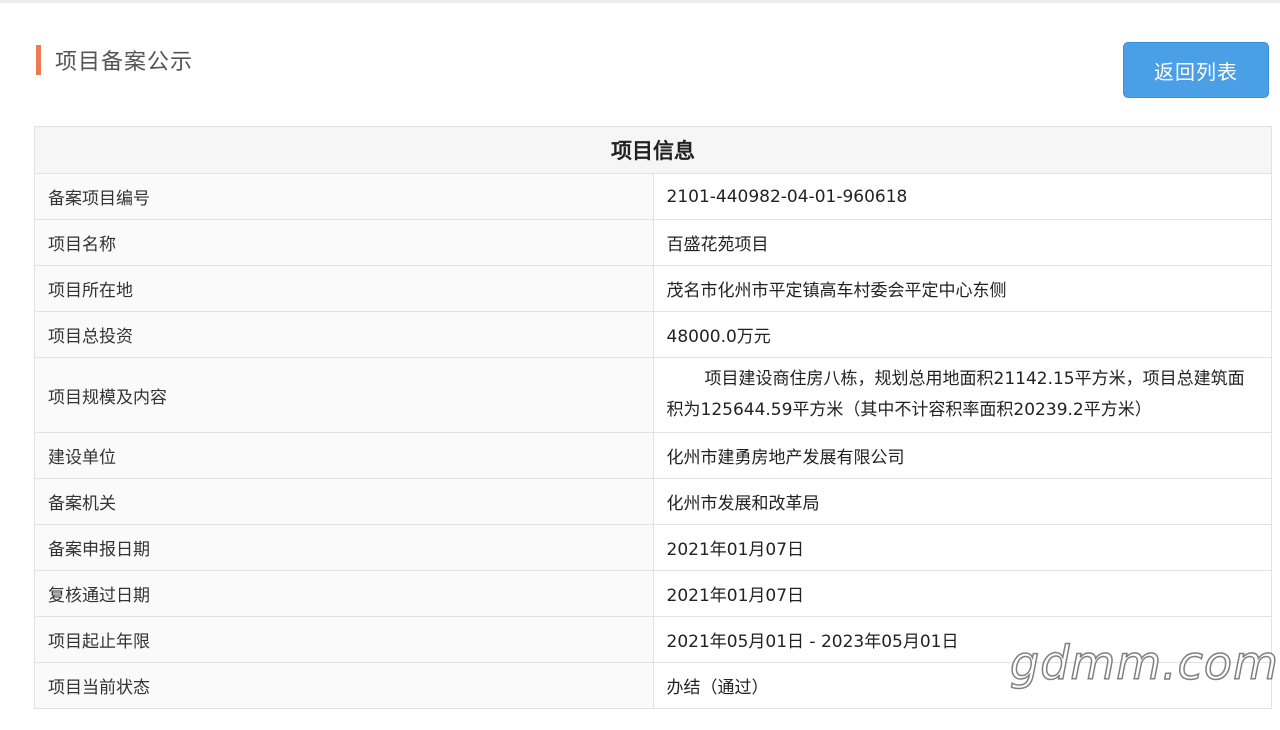 This screenshot has width=1280, height=730. I want to click on row-label-location: 项目所在地, so click(344, 288).